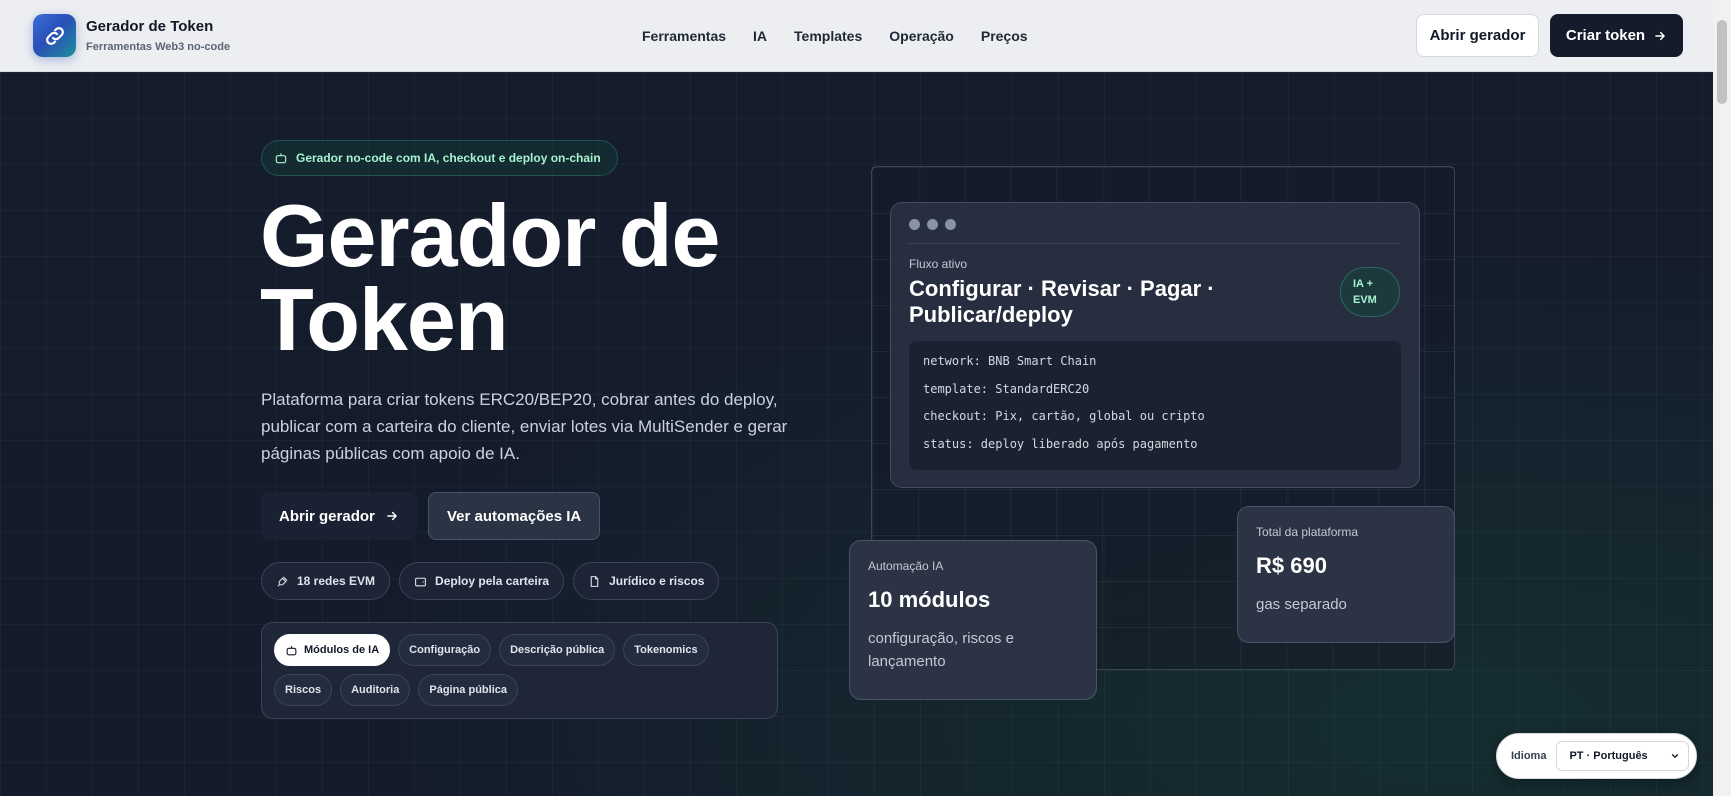 The image size is (1731, 796). I want to click on chip-legal-label: Jurídico e riscos, so click(657, 581).